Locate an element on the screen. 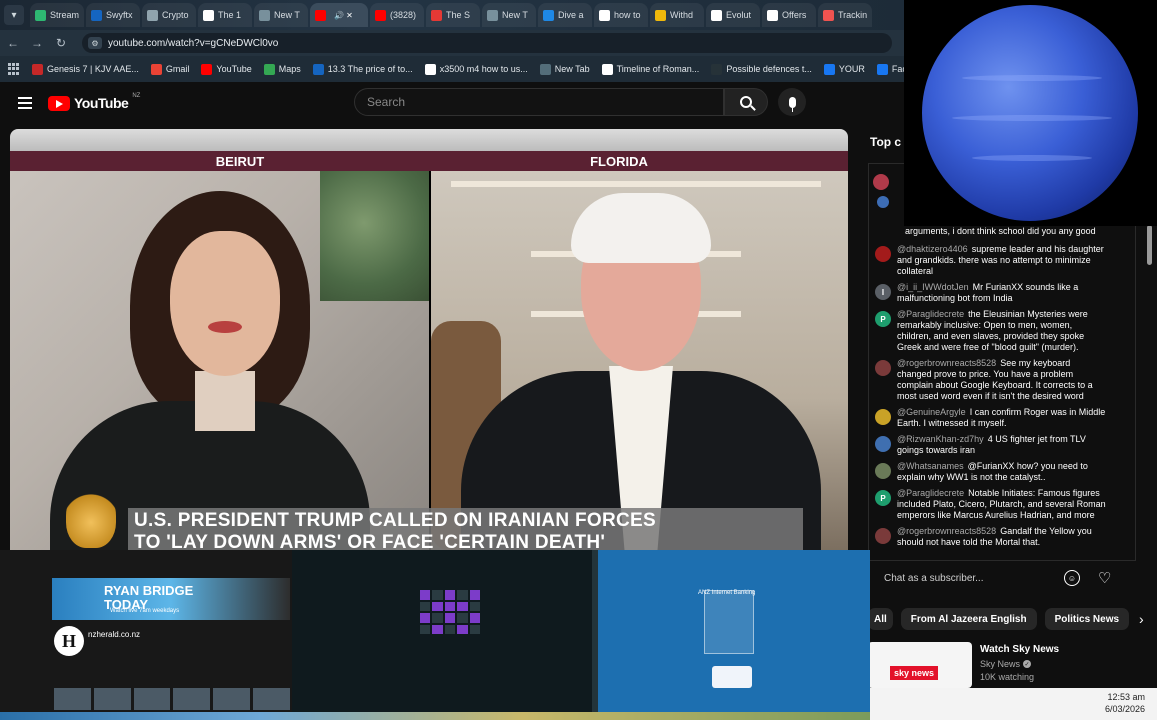 This screenshot has height=720, width=1157. bookmark-item: Maps is located at coordinates (282, 69).